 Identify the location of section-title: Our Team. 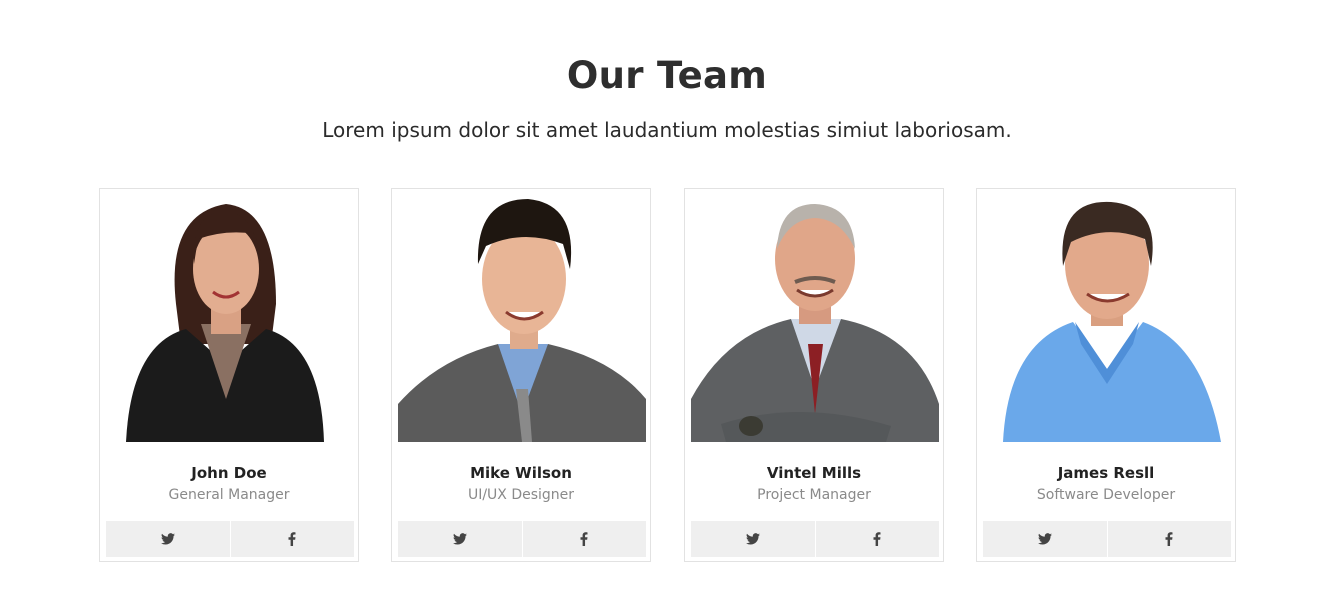
(667, 75).